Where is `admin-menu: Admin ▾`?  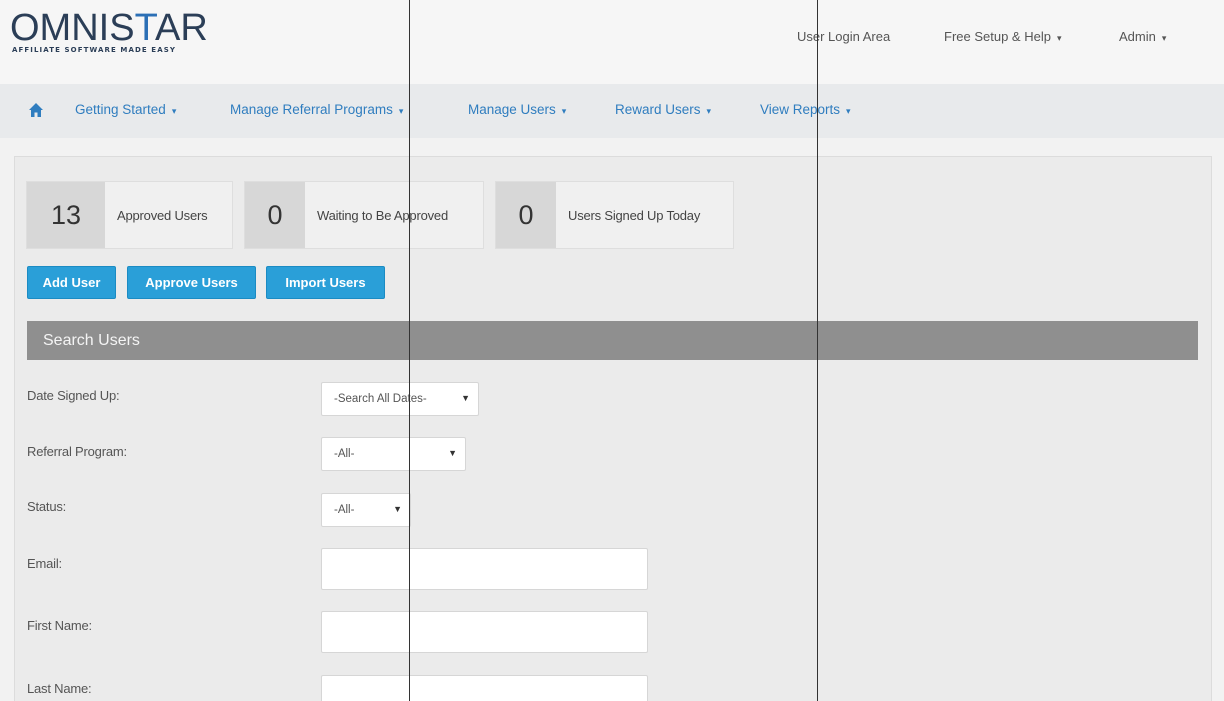
admin-menu: Admin ▾ is located at coordinates (1142, 36).